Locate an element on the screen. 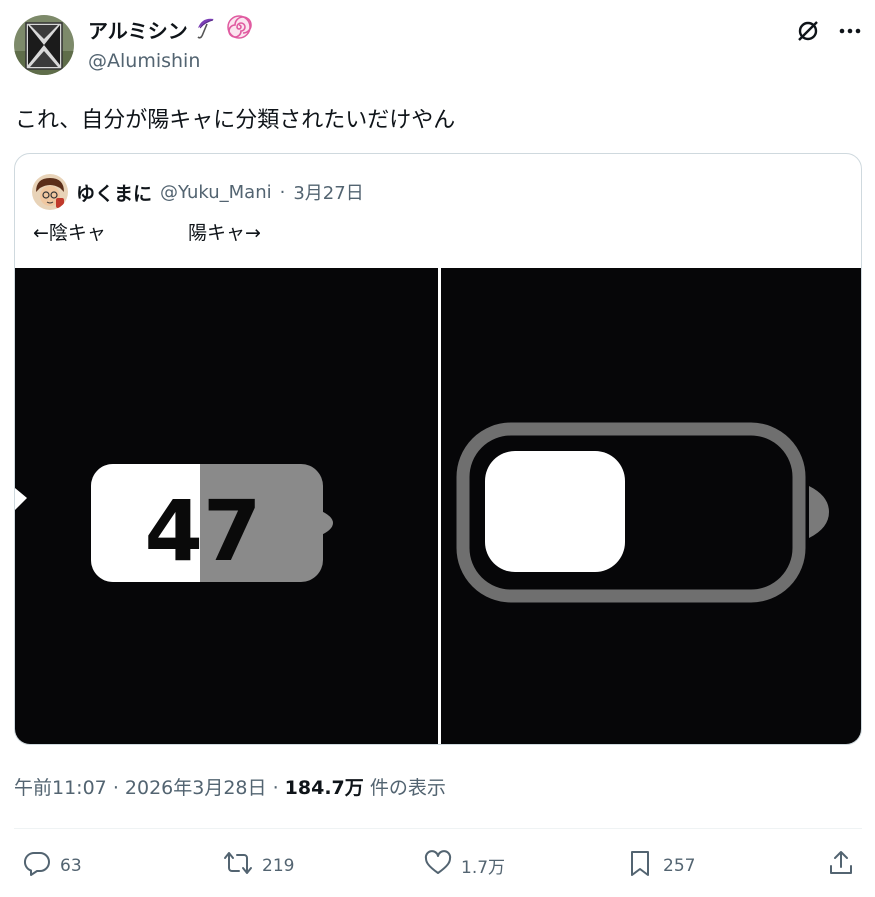  battery-number: 47 is located at coordinates (203, 531).